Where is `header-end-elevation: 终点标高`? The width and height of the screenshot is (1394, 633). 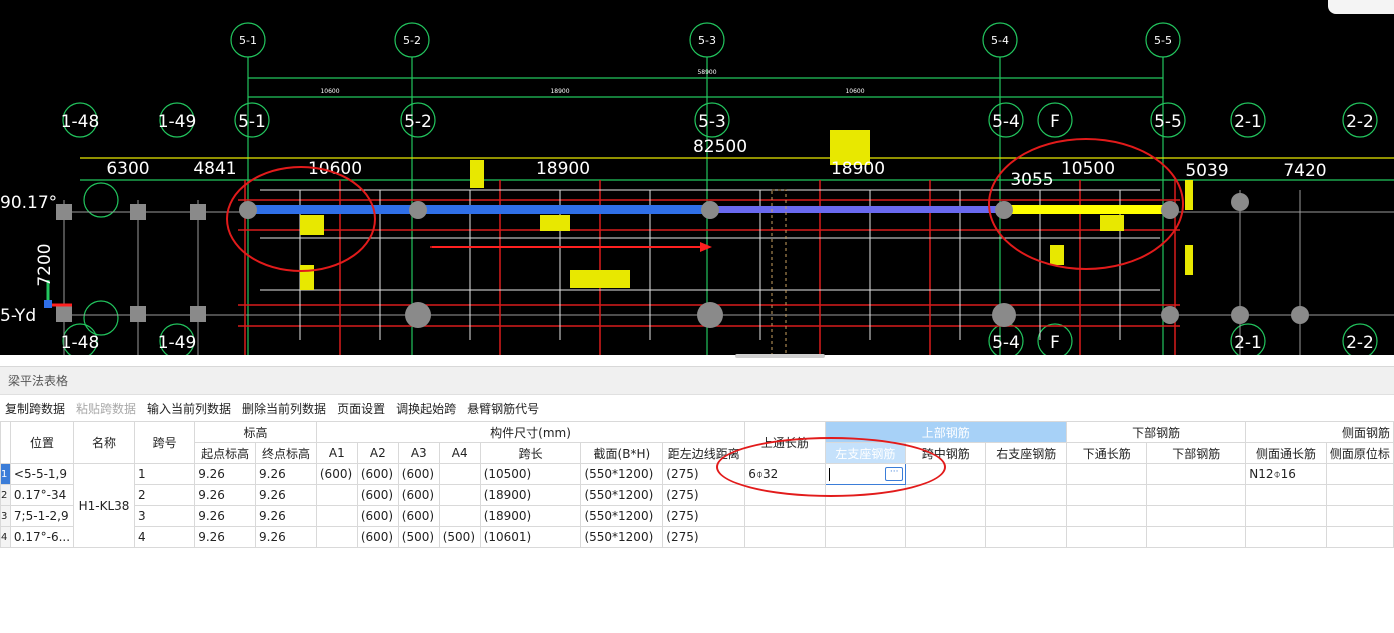
header-end-elevation: 终点标高 is located at coordinates (286, 453).